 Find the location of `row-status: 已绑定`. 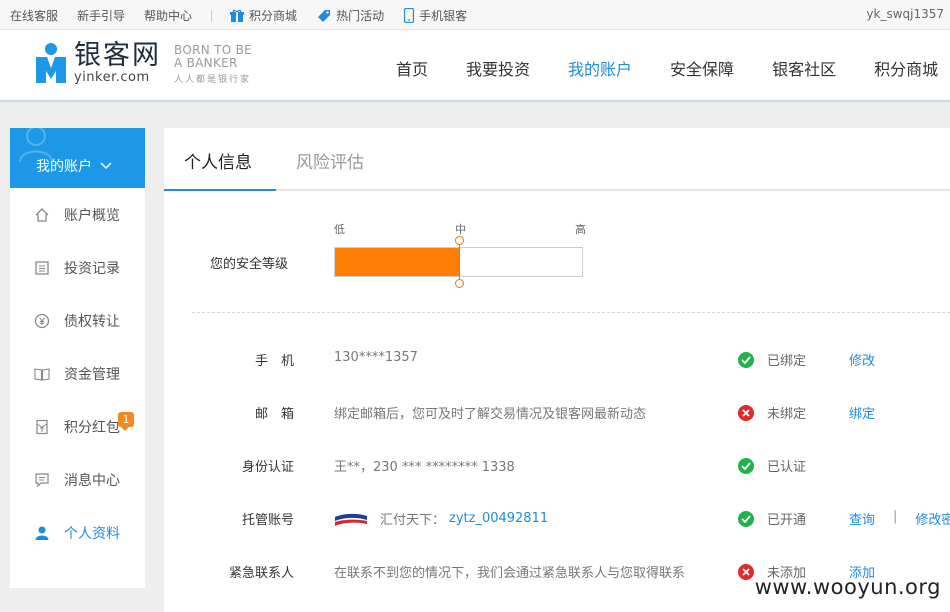

row-status: 已绑定 is located at coordinates (772, 359).